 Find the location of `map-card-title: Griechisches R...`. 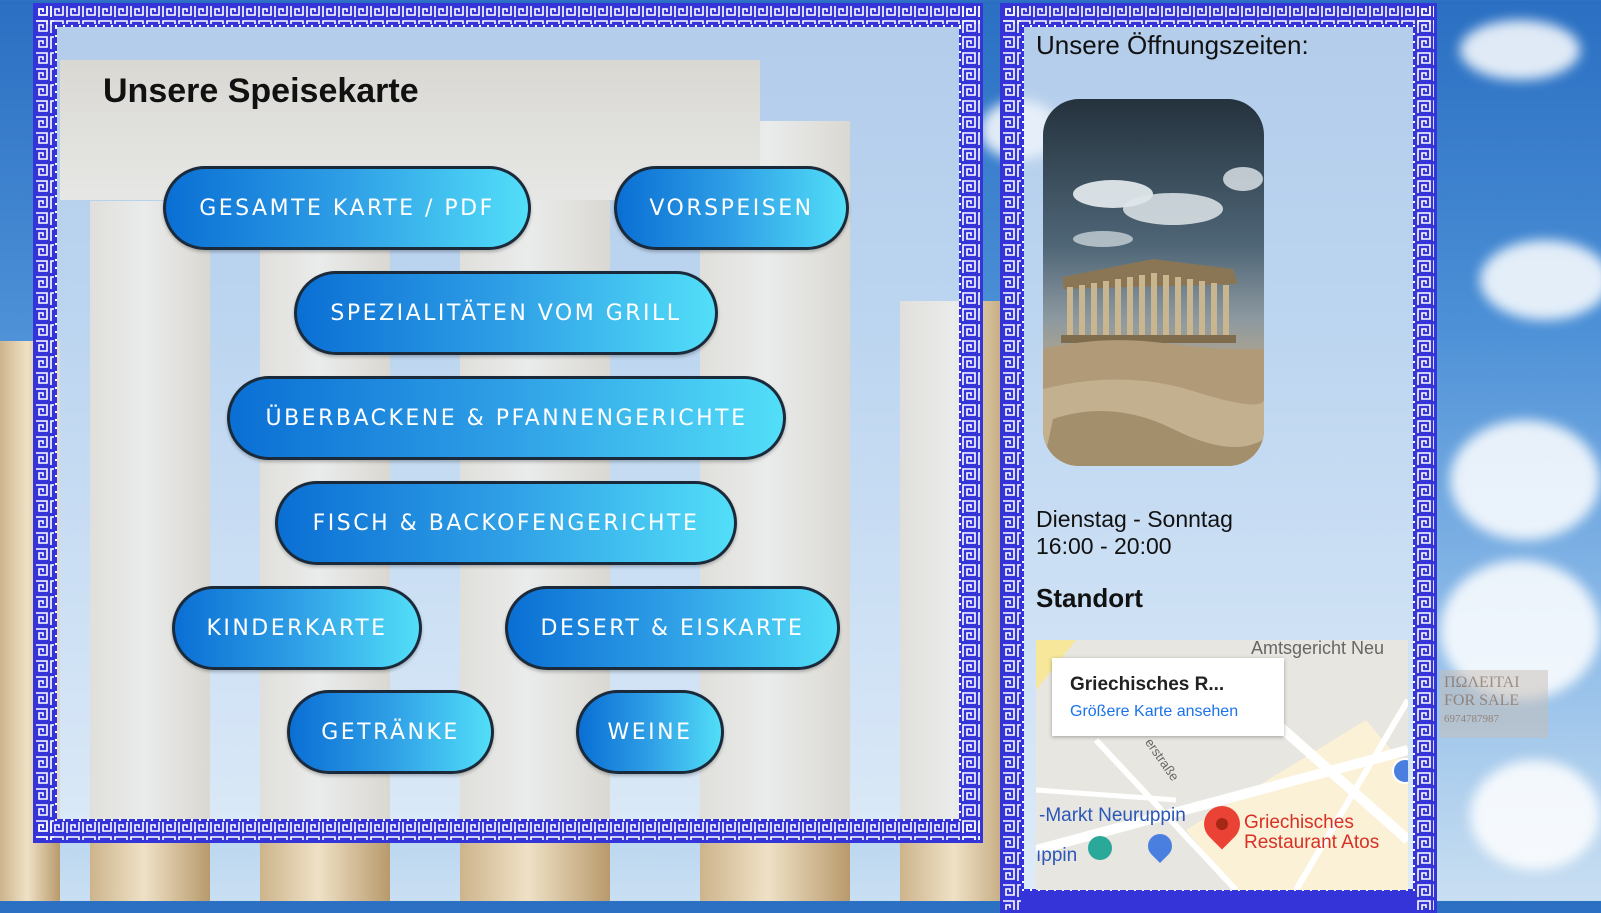

map-card-title: Griechisches R... is located at coordinates (1147, 684).